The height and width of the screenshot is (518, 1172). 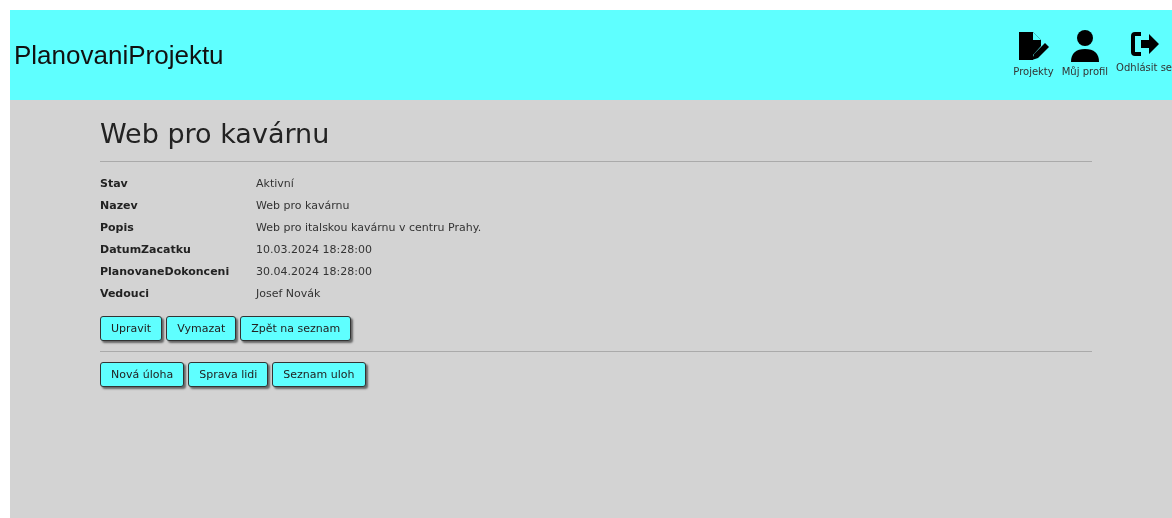 What do you see at coordinates (119, 206) in the screenshot?
I see `detail-label: Nazev` at bounding box center [119, 206].